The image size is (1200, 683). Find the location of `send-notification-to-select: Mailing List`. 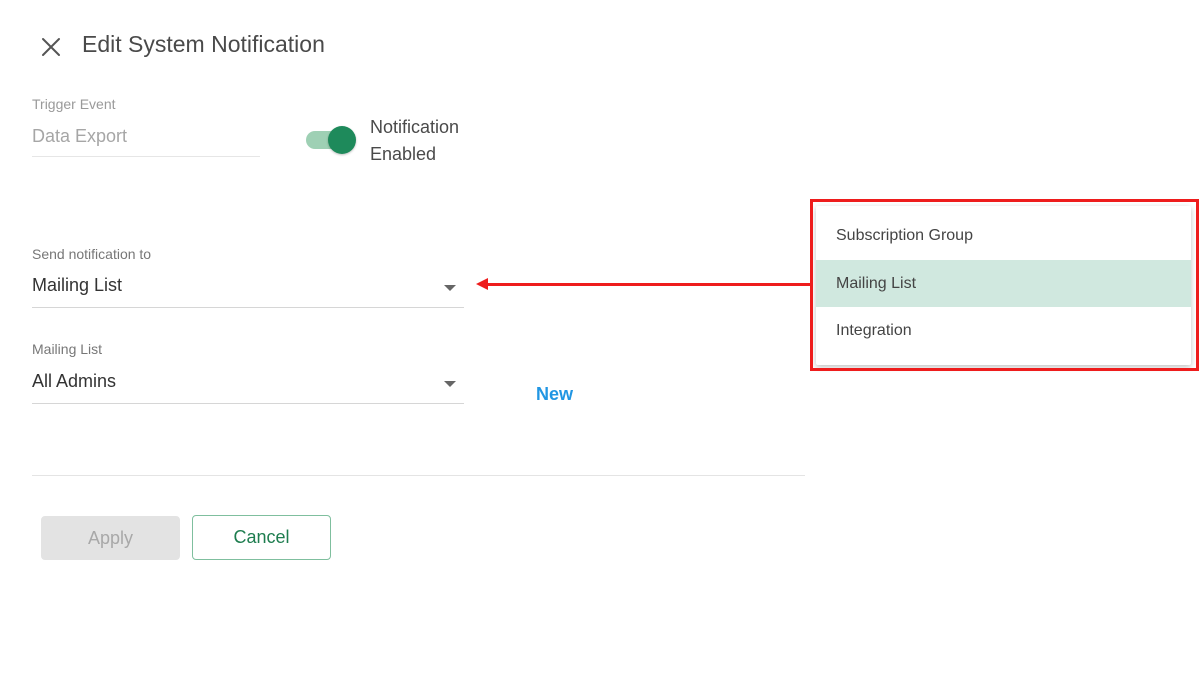

send-notification-to-select: Mailing List is located at coordinates (248, 289).